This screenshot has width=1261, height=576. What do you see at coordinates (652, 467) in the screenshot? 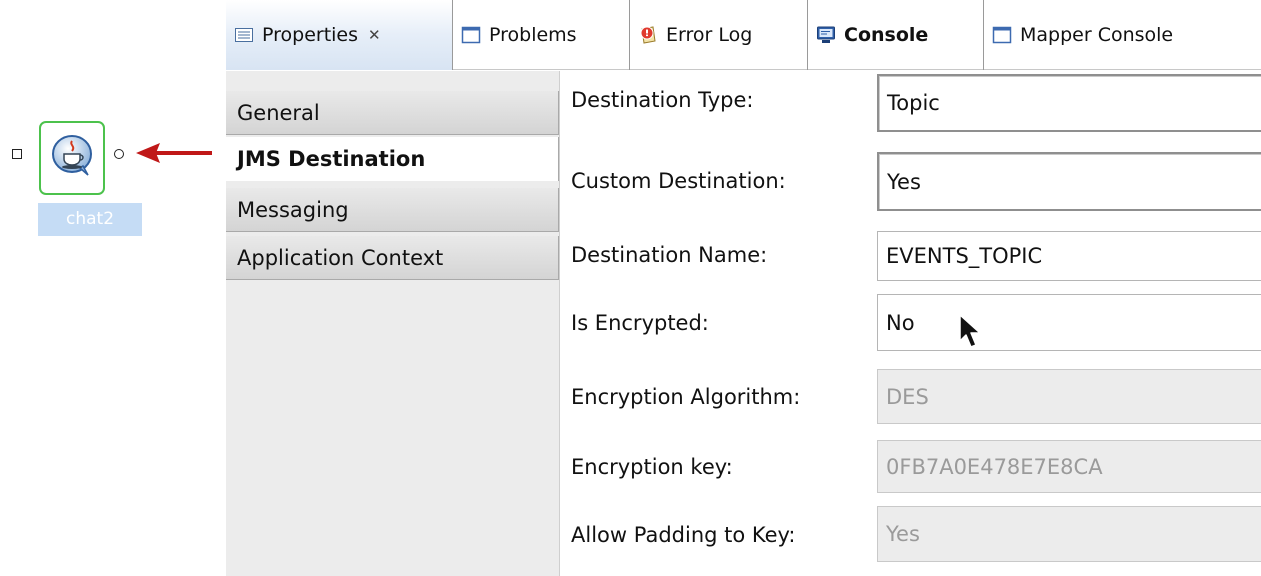
I see `encryption-key-label: Encryption key:` at bounding box center [652, 467].